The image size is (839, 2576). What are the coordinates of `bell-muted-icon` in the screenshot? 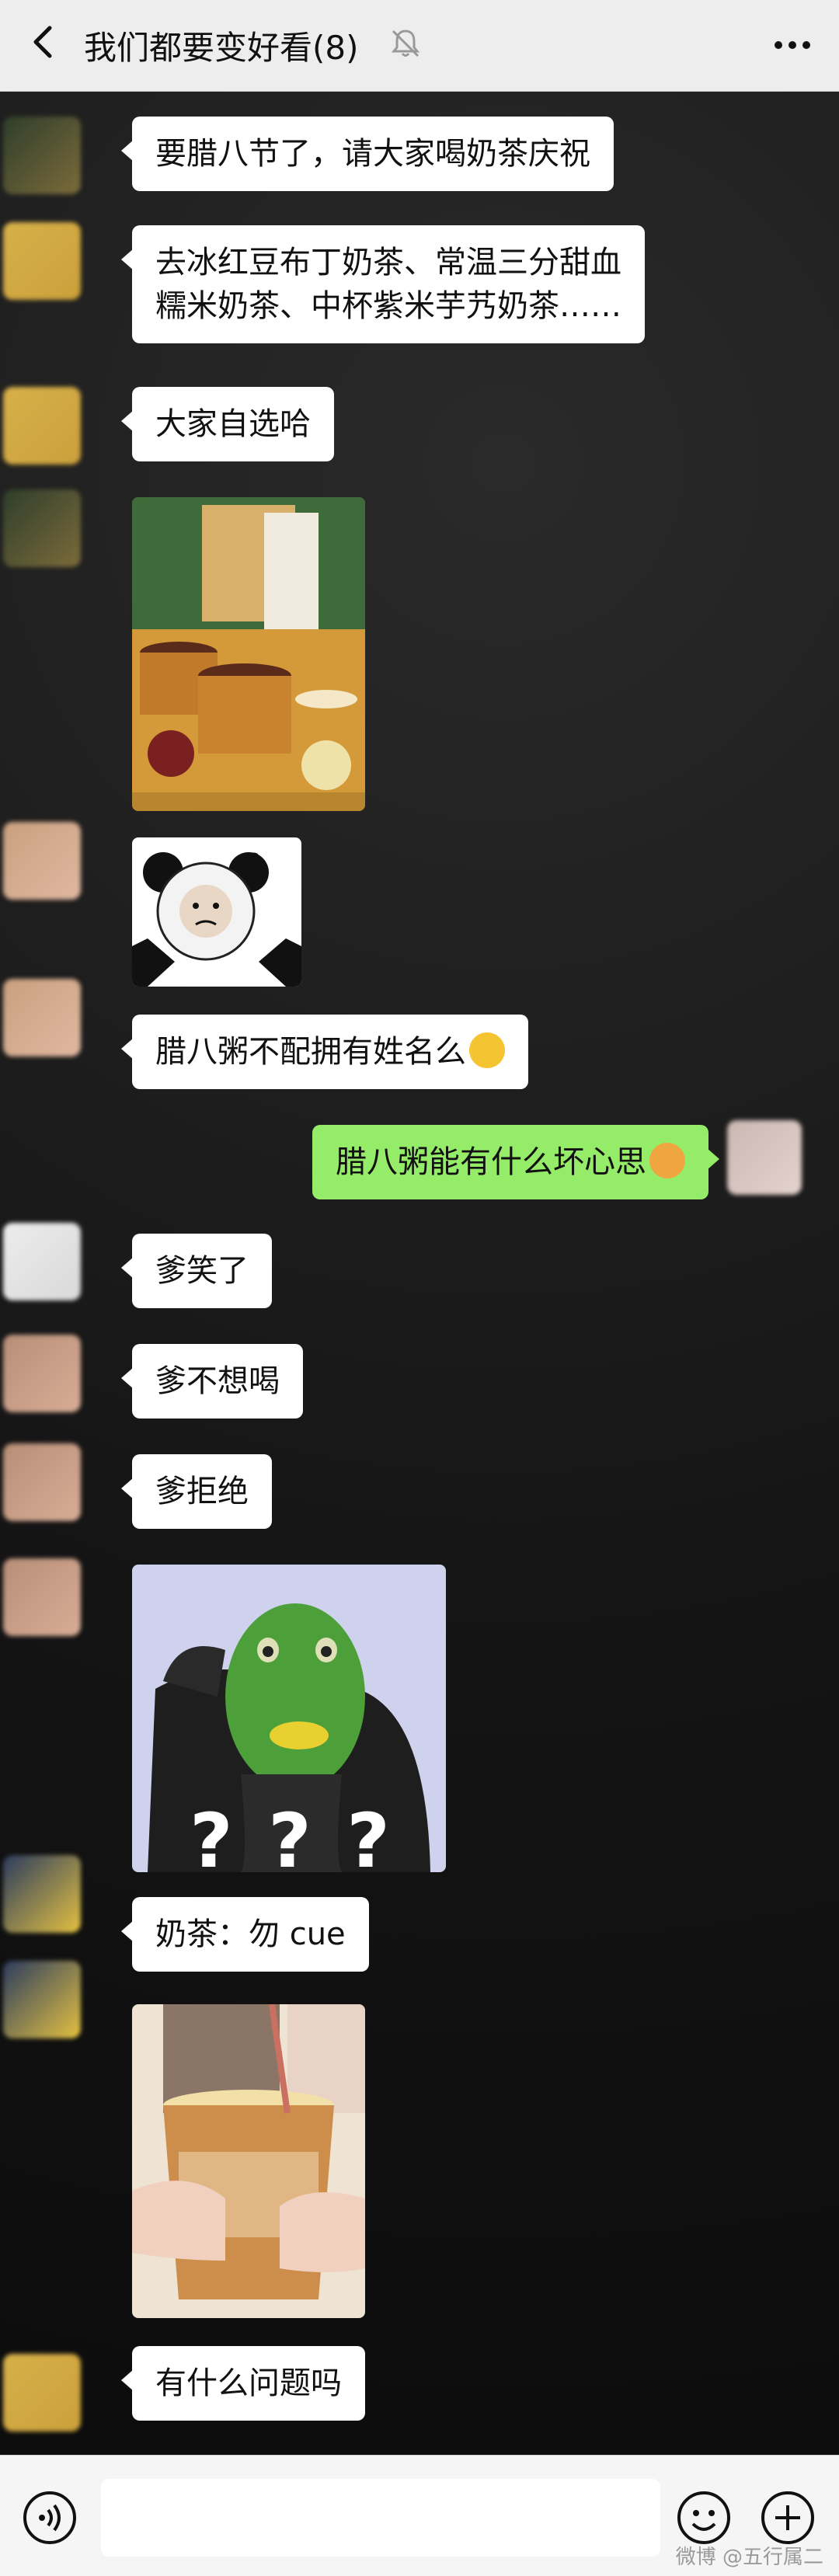 It's located at (406, 43).